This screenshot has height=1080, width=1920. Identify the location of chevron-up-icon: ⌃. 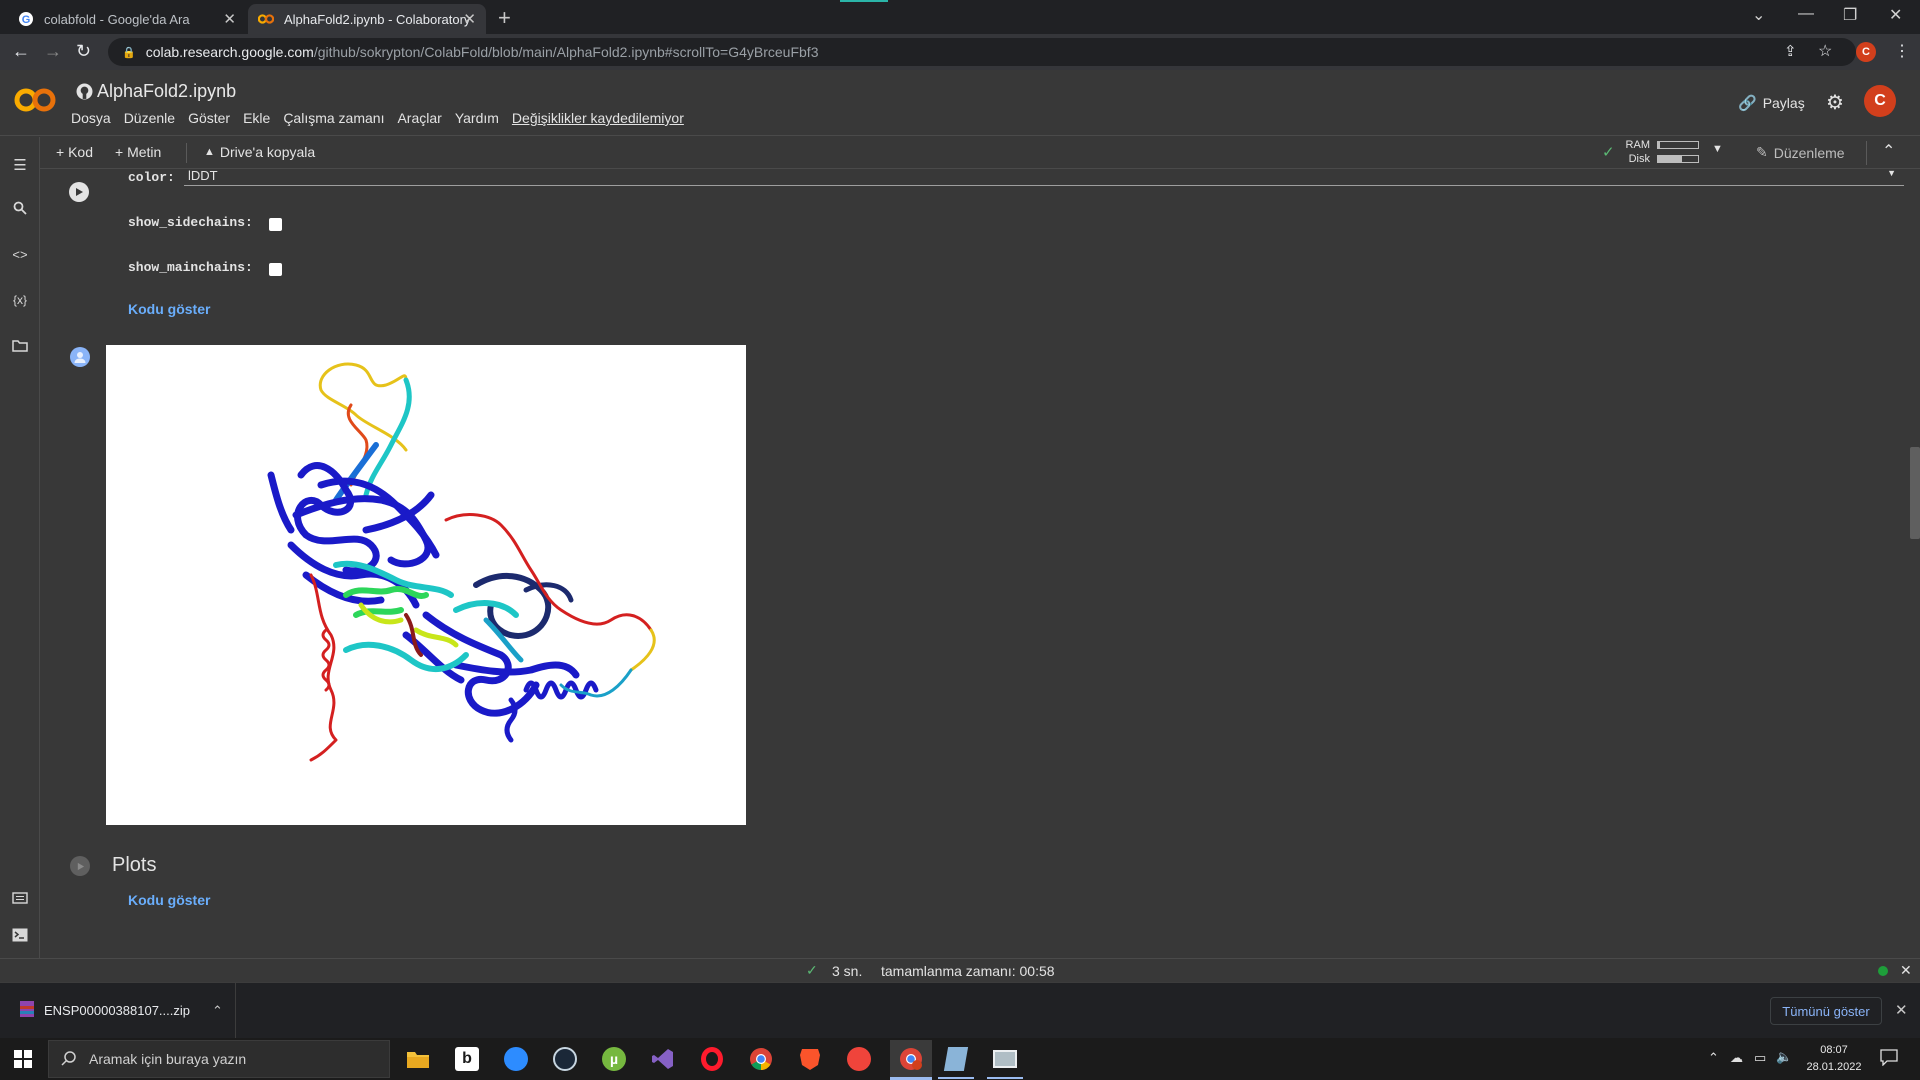
(217, 1011).